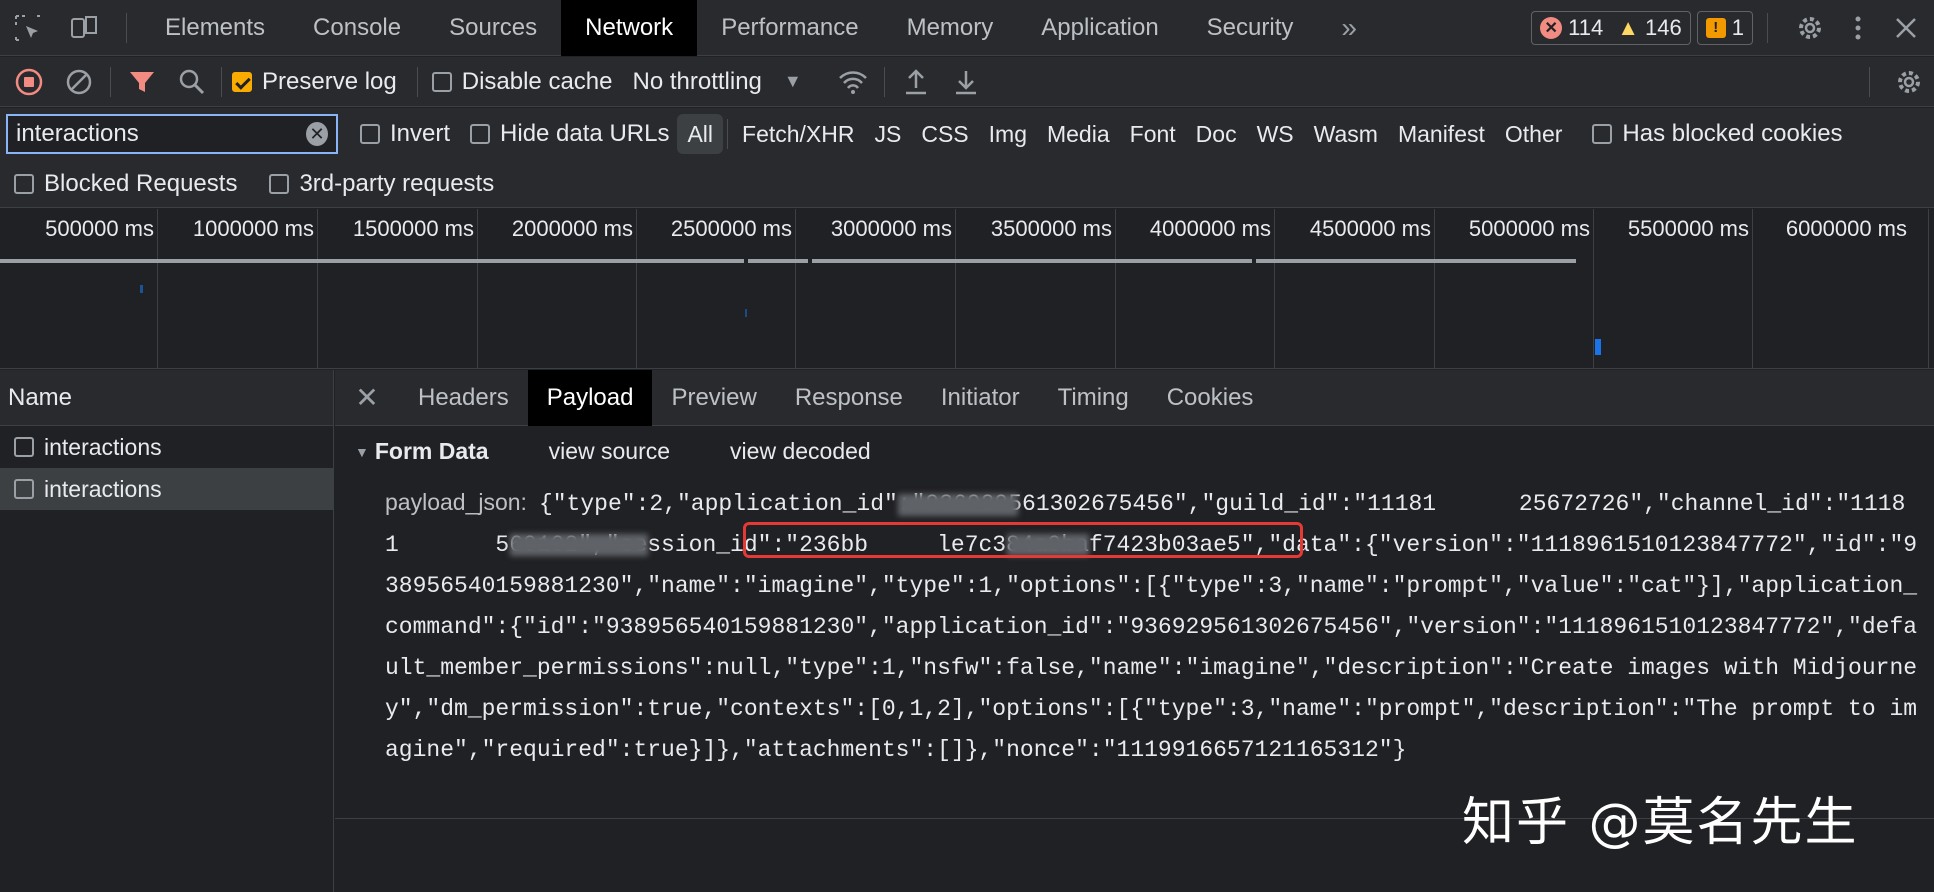  I want to click on tab-console: Console, so click(357, 28).